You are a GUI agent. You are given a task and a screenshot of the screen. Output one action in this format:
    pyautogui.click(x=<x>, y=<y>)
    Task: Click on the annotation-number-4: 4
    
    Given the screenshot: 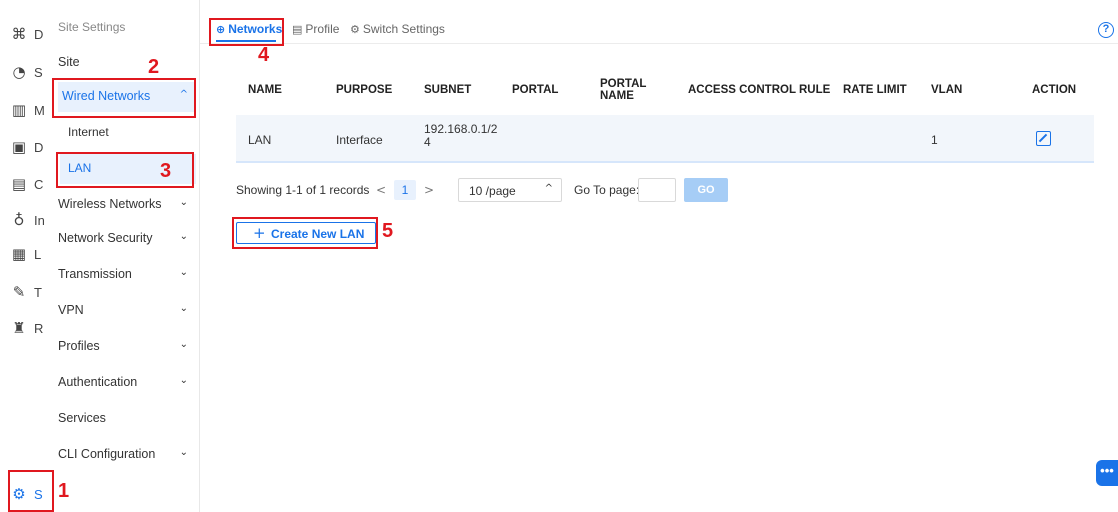 What is the action you would take?
    pyautogui.click(x=264, y=55)
    